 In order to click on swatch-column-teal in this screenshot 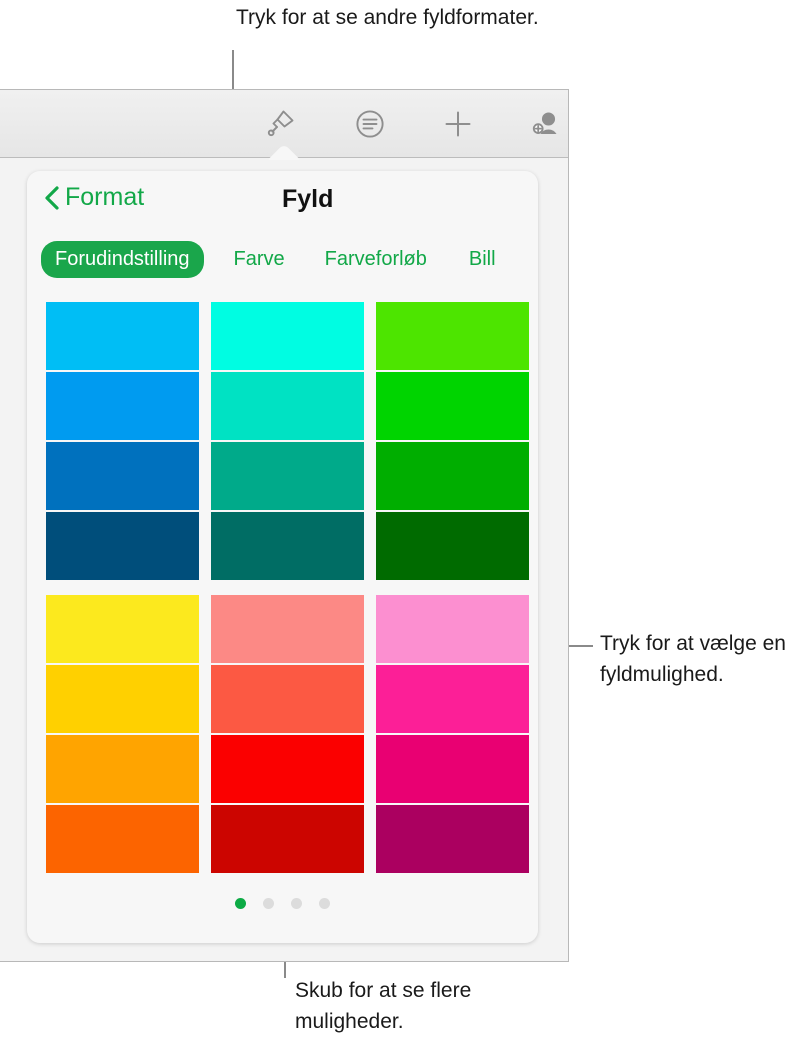, I will do `click(287, 441)`.